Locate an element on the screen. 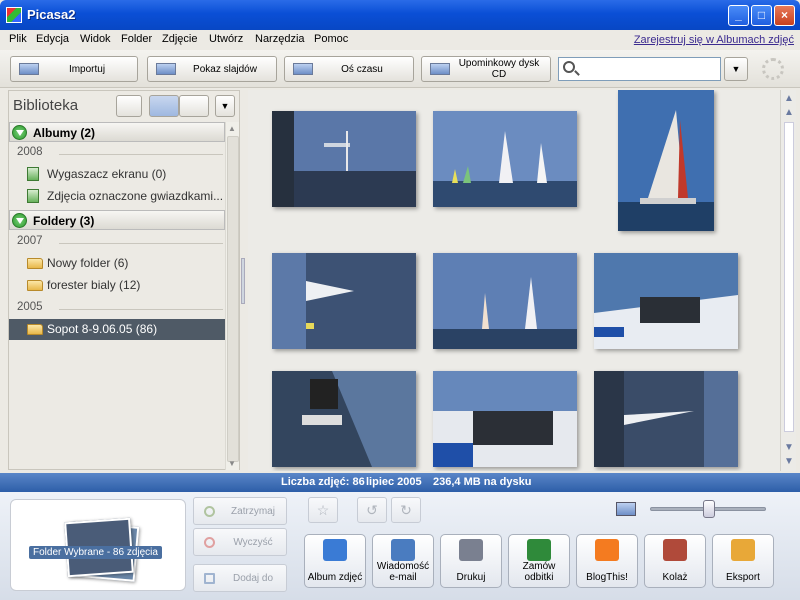 The width and height of the screenshot is (800, 600). list-view-button is located at coordinates (164, 106).